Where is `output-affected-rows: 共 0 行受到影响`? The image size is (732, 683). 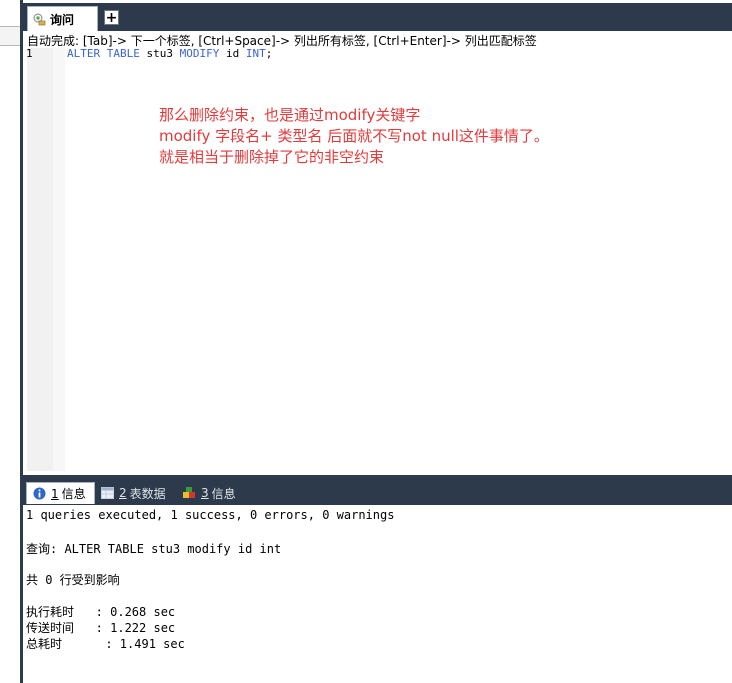 output-affected-rows: 共 0 行受到影响 is located at coordinates (73, 580).